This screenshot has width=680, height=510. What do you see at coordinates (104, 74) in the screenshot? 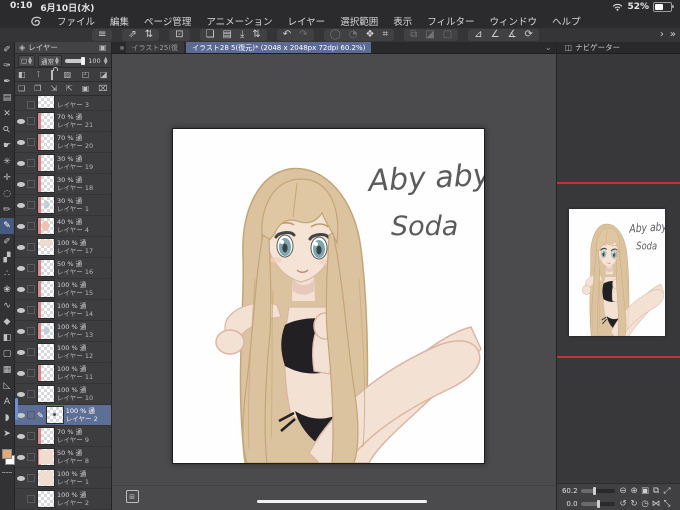
I see `draft-layer-icon: ◪` at bounding box center [104, 74].